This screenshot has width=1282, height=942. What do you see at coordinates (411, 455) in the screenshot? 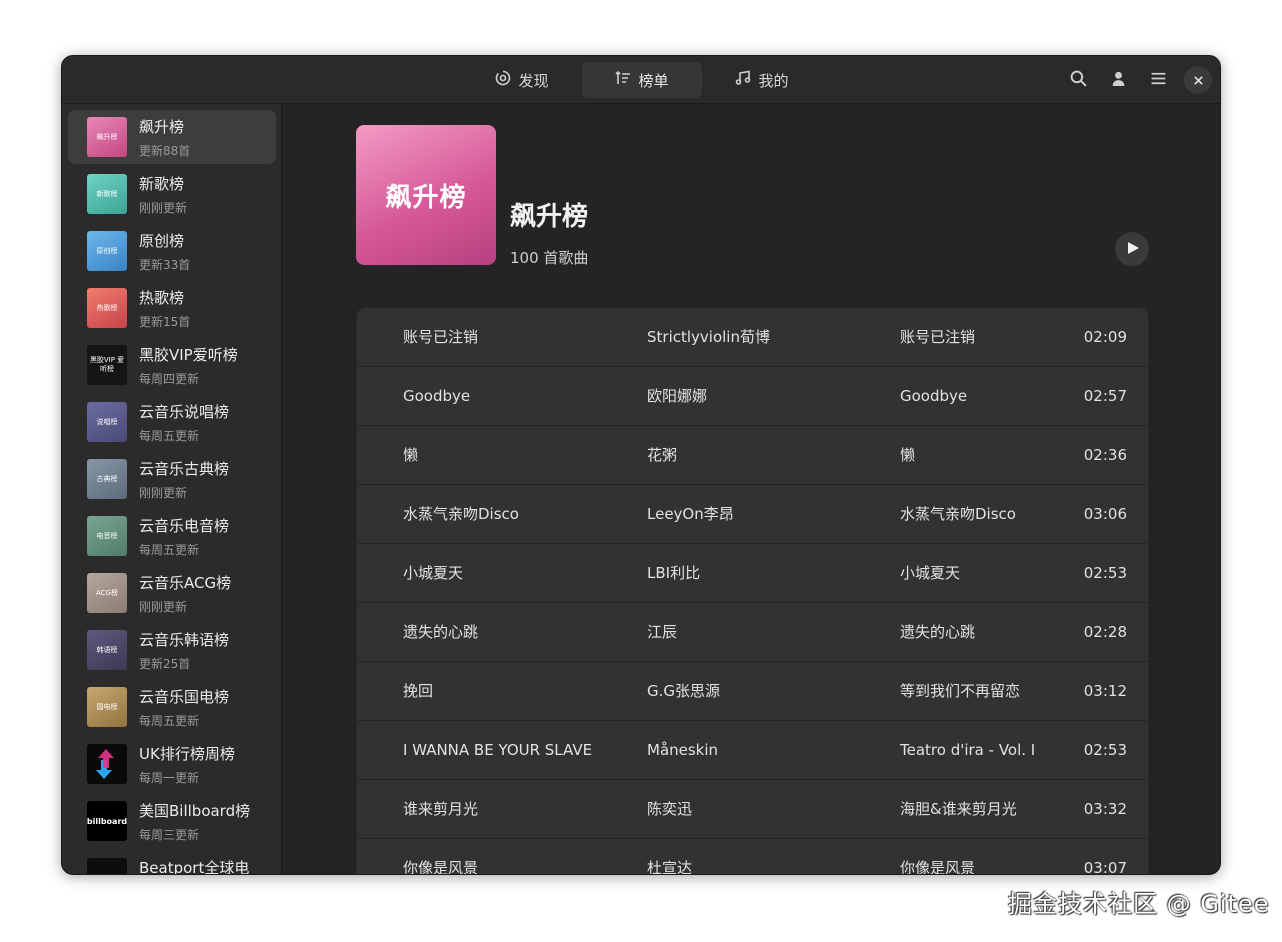
I see `song-title: 懒` at bounding box center [411, 455].